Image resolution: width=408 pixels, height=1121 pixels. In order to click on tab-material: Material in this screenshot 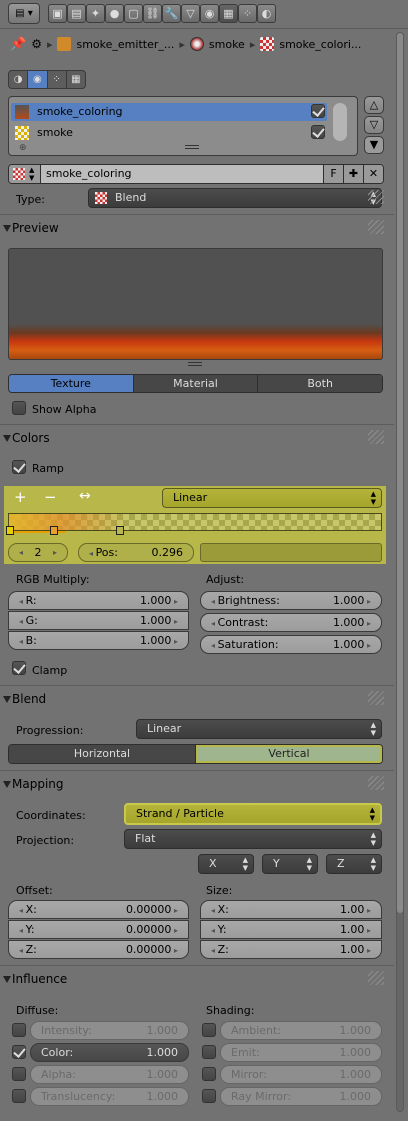, I will do `click(196, 383)`.